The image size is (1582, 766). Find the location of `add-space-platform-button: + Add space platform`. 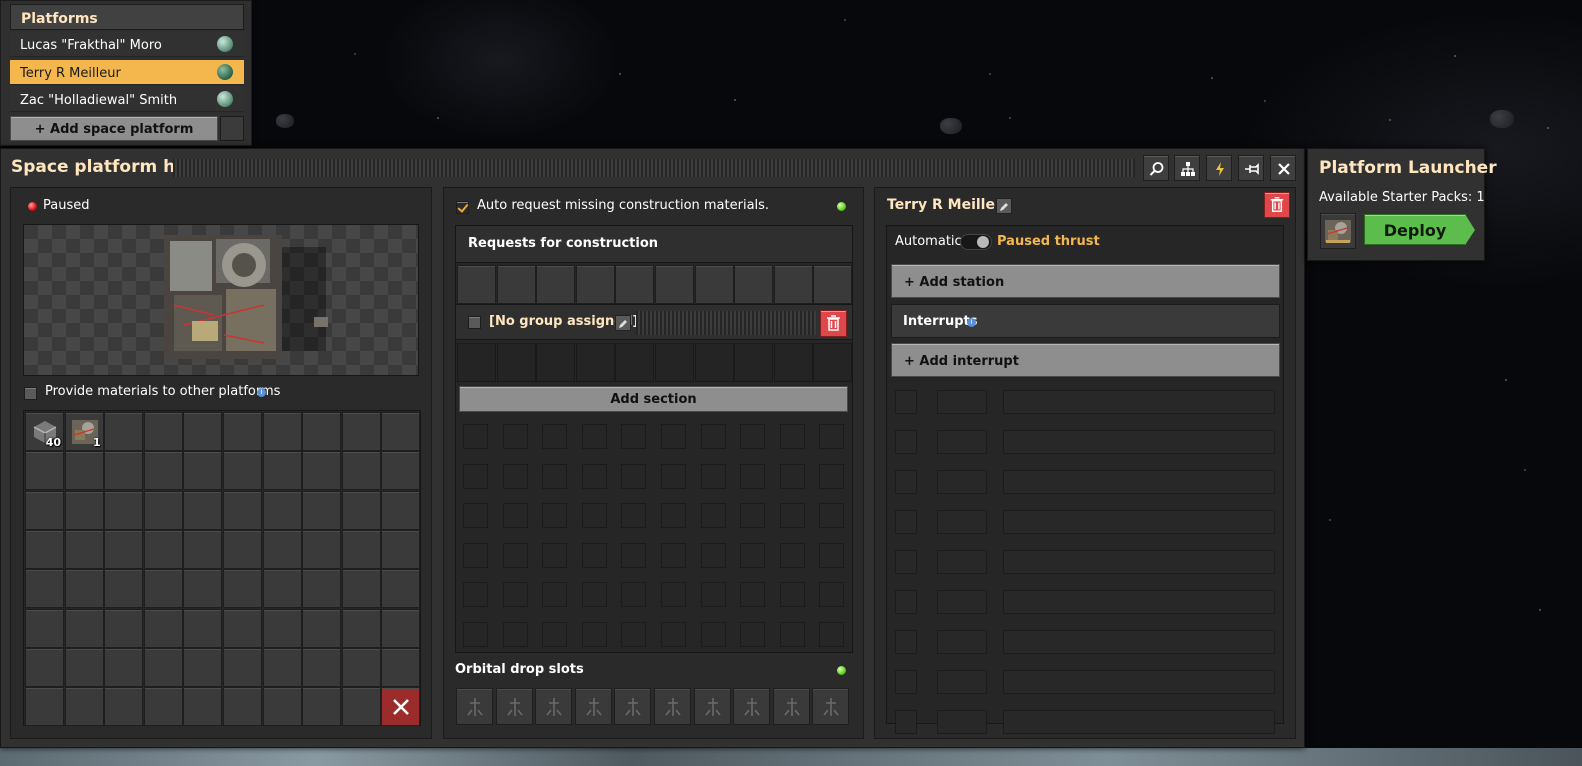

add-space-platform-button: + Add space platform is located at coordinates (114, 128).